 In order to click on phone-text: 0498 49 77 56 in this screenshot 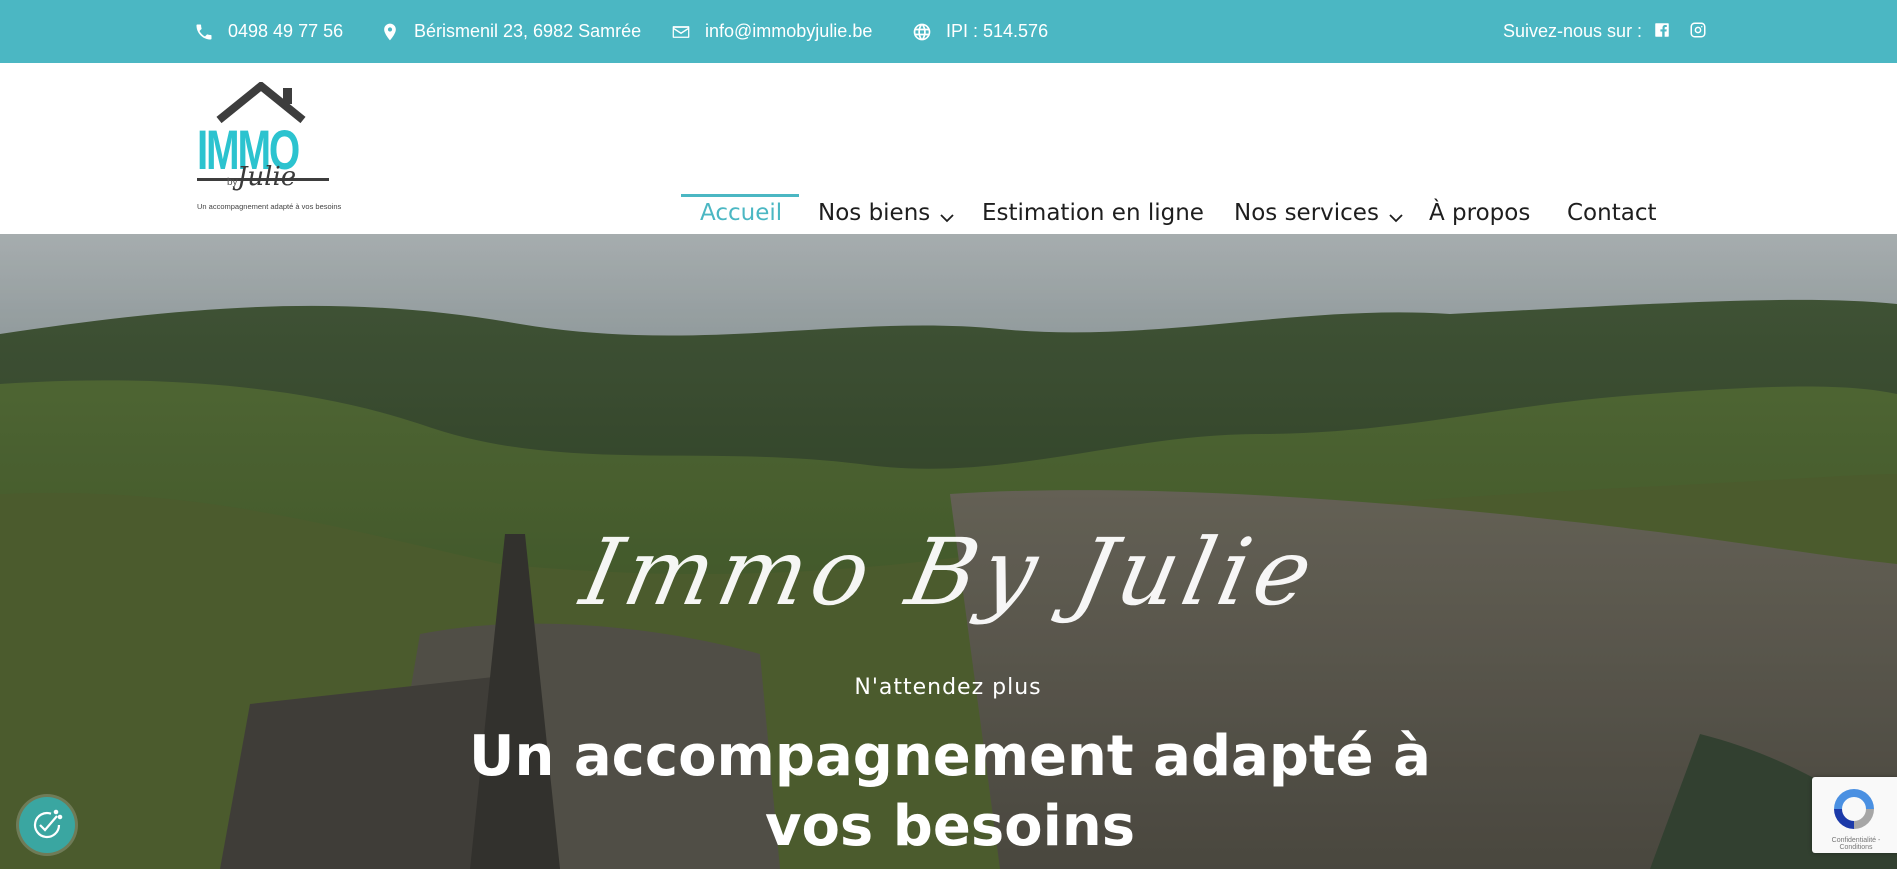, I will do `click(286, 31)`.